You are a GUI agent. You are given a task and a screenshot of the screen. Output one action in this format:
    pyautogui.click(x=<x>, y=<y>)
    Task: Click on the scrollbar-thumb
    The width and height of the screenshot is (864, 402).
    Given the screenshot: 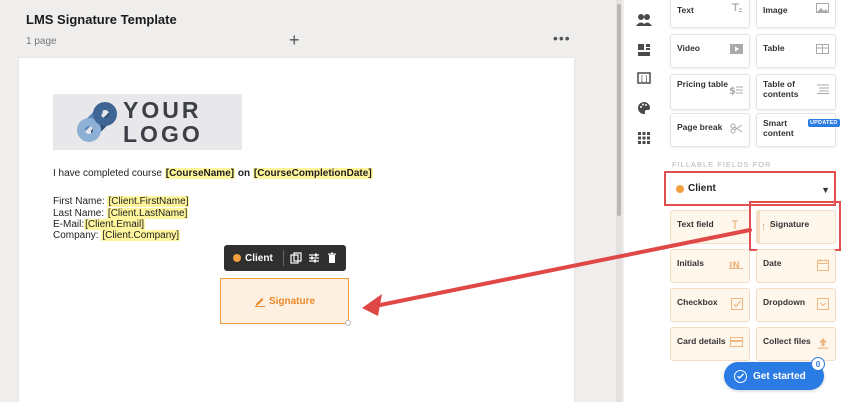 What is the action you would take?
    pyautogui.click(x=619, y=110)
    